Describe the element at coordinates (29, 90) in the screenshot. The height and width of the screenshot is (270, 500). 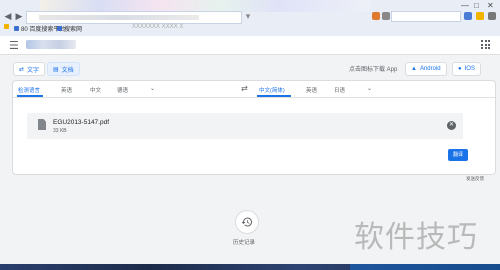
I see `tab-detect-language: 检测语言` at that location.